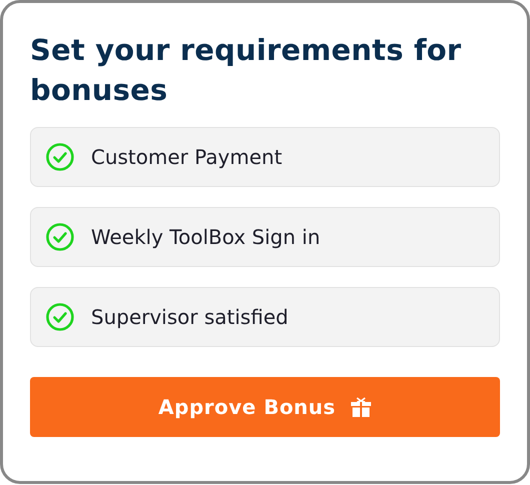 This screenshot has width=530, height=485. I want to click on approve-button: Approve Bonus, so click(265, 407).